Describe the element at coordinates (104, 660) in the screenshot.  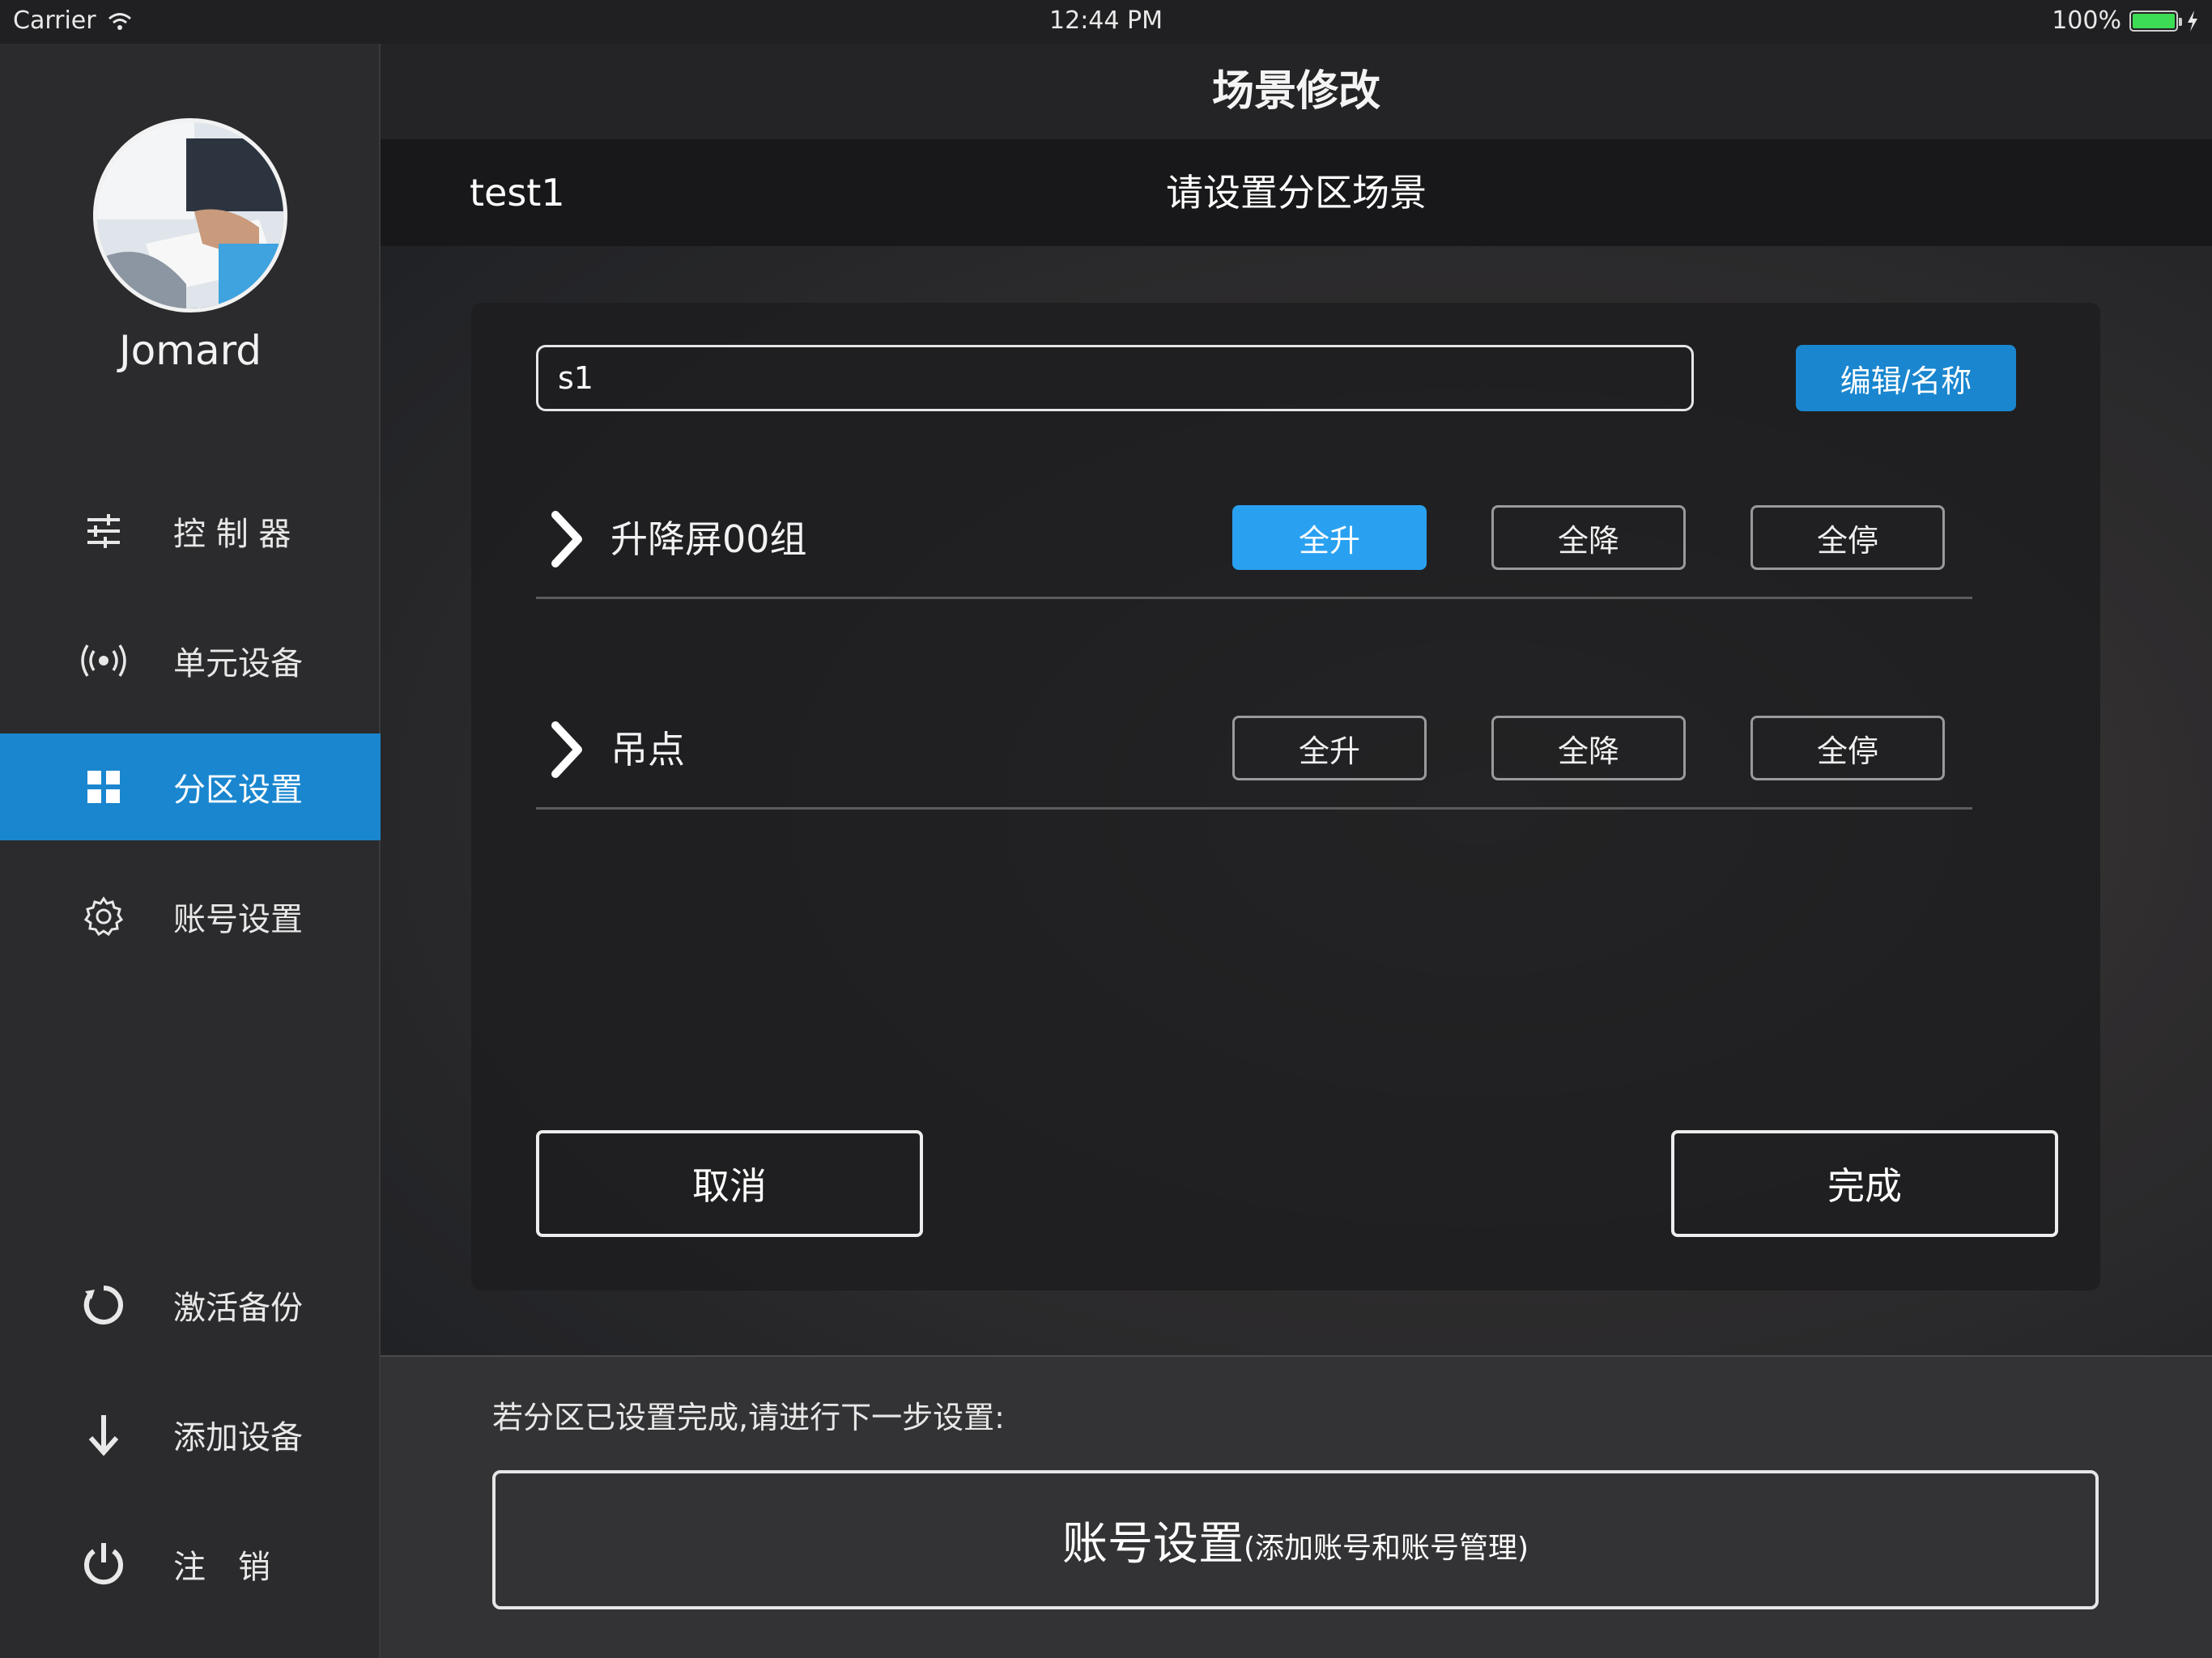
I see `broadcast-icon` at that location.